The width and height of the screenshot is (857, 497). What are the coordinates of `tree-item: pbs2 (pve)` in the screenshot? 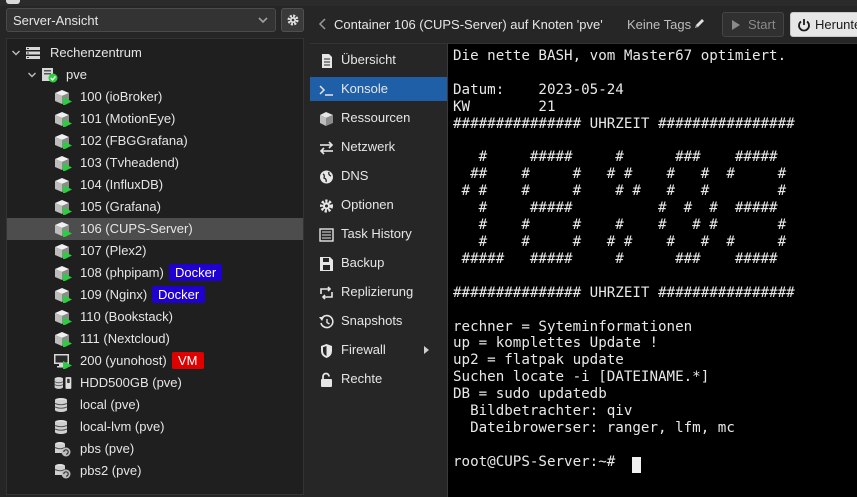 It's located at (155, 471).